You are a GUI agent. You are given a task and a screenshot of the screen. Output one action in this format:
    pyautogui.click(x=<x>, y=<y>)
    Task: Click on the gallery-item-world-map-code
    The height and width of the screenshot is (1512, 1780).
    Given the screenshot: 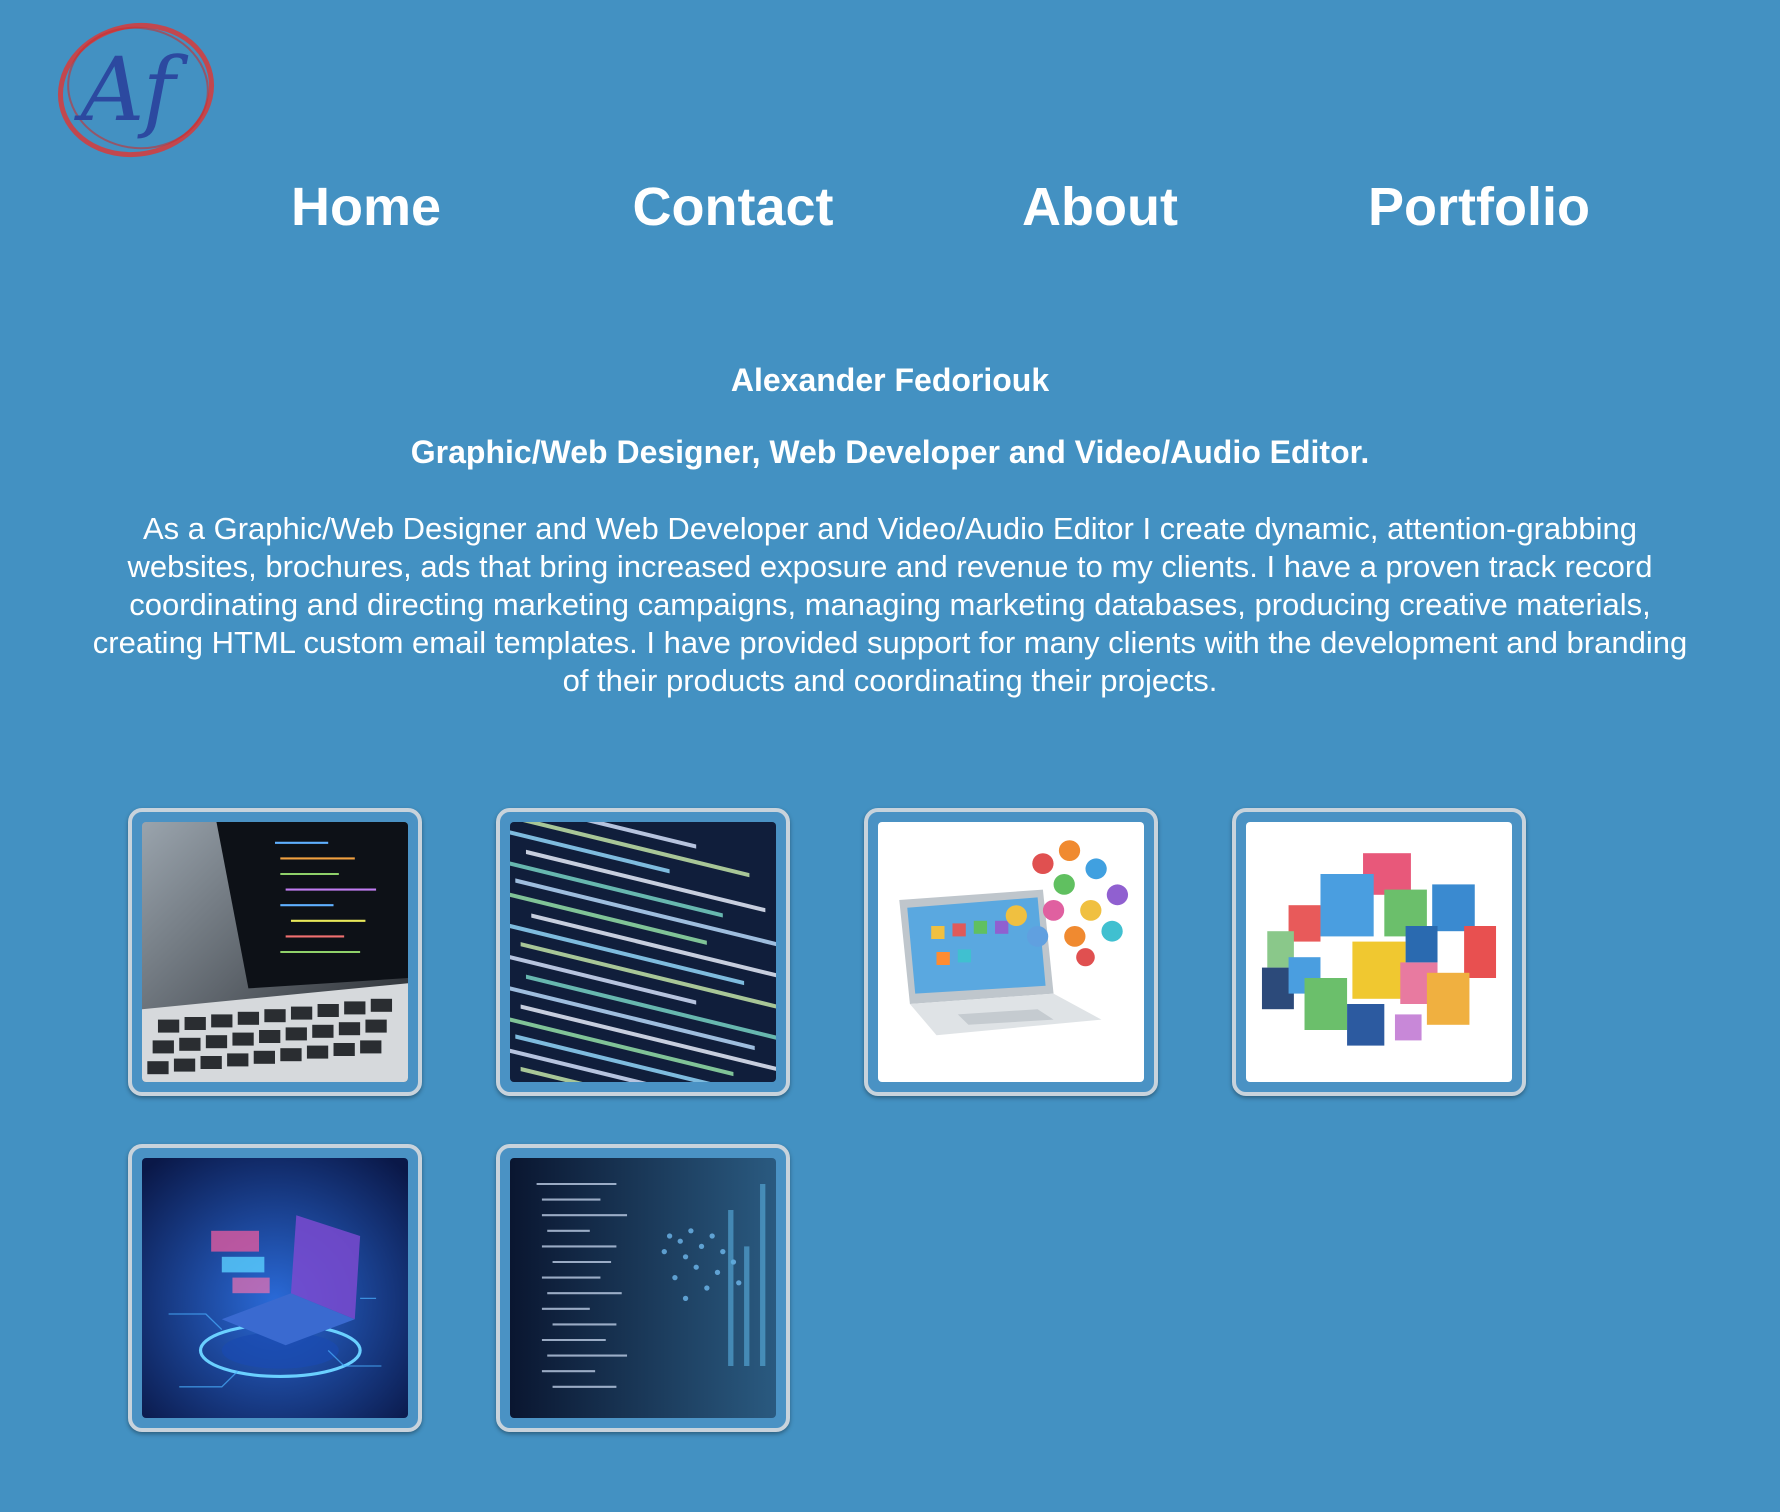 What is the action you would take?
    pyautogui.click(x=643, y=1288)
    